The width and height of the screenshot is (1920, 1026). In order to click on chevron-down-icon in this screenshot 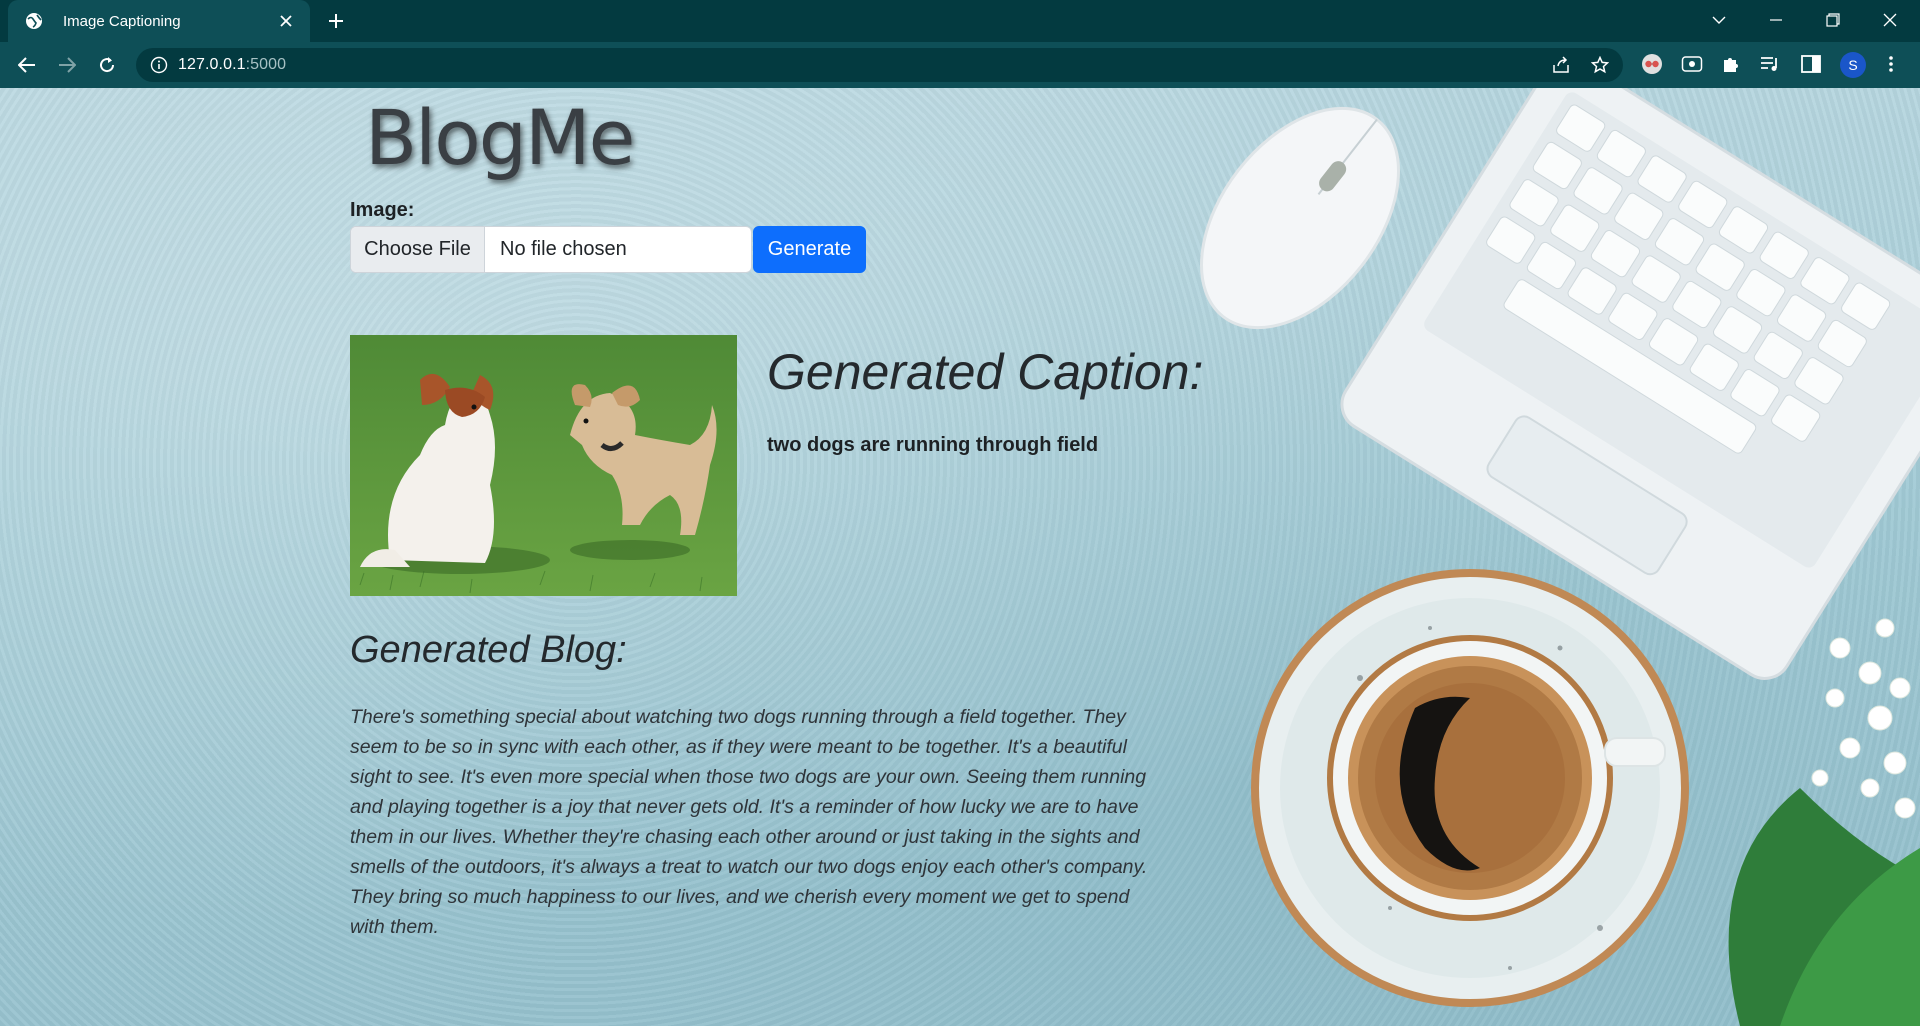, I will do `click(1719, 20)`.